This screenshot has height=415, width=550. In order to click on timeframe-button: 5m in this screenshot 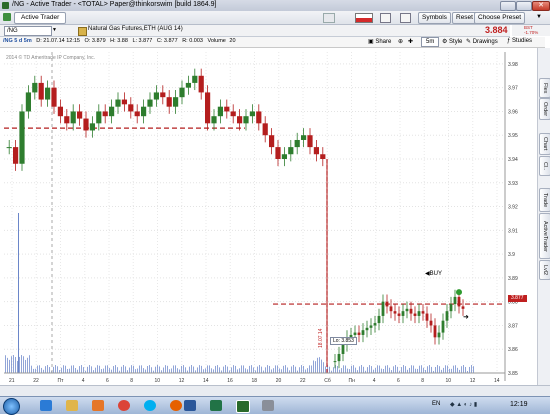, I will do `click(430, 42)`.